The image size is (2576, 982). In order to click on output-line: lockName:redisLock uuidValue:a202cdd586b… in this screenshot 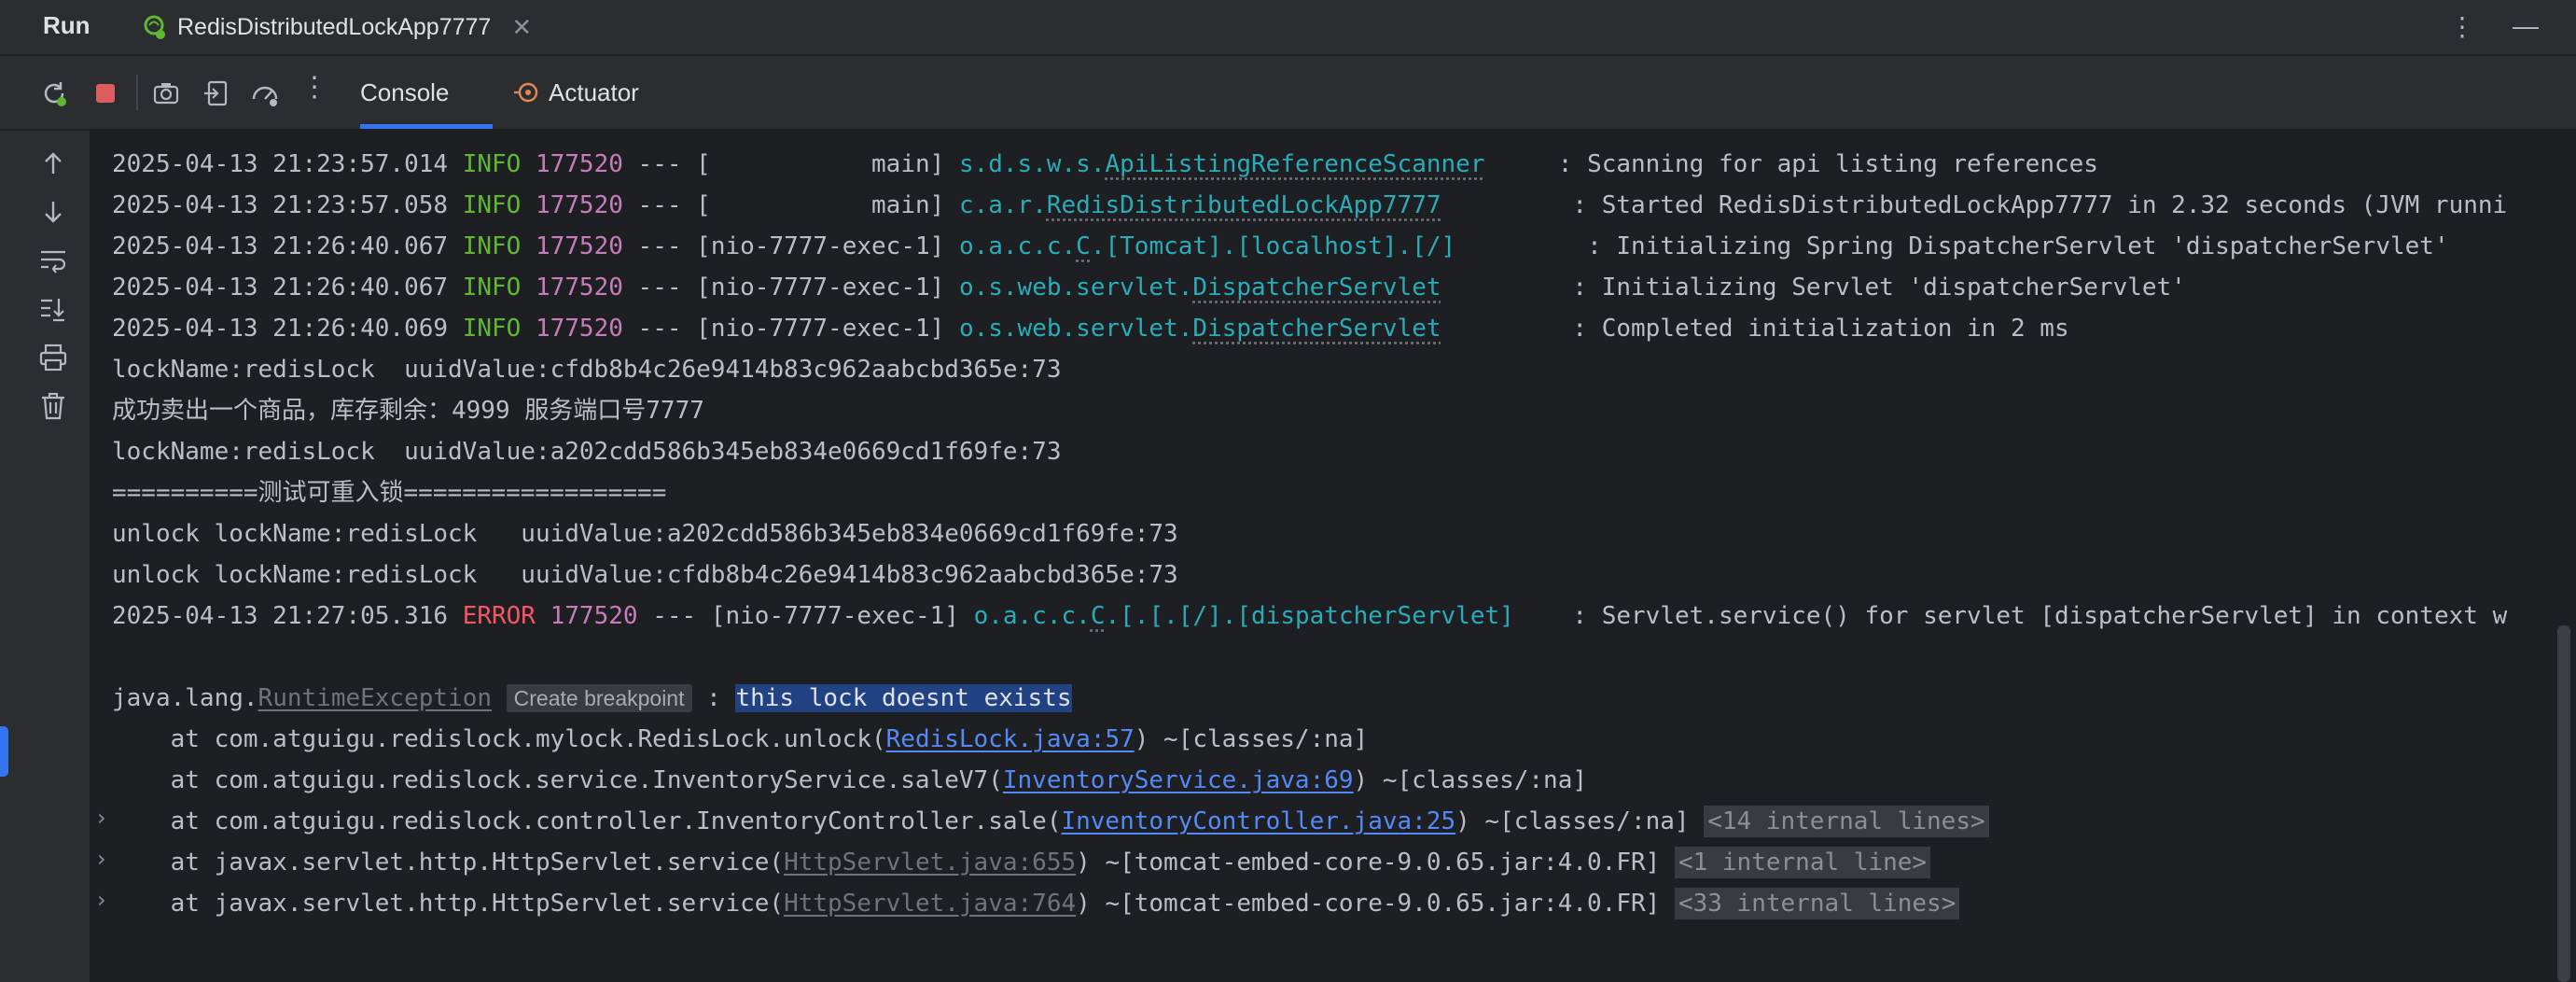, I will do `click(587, 452)`.